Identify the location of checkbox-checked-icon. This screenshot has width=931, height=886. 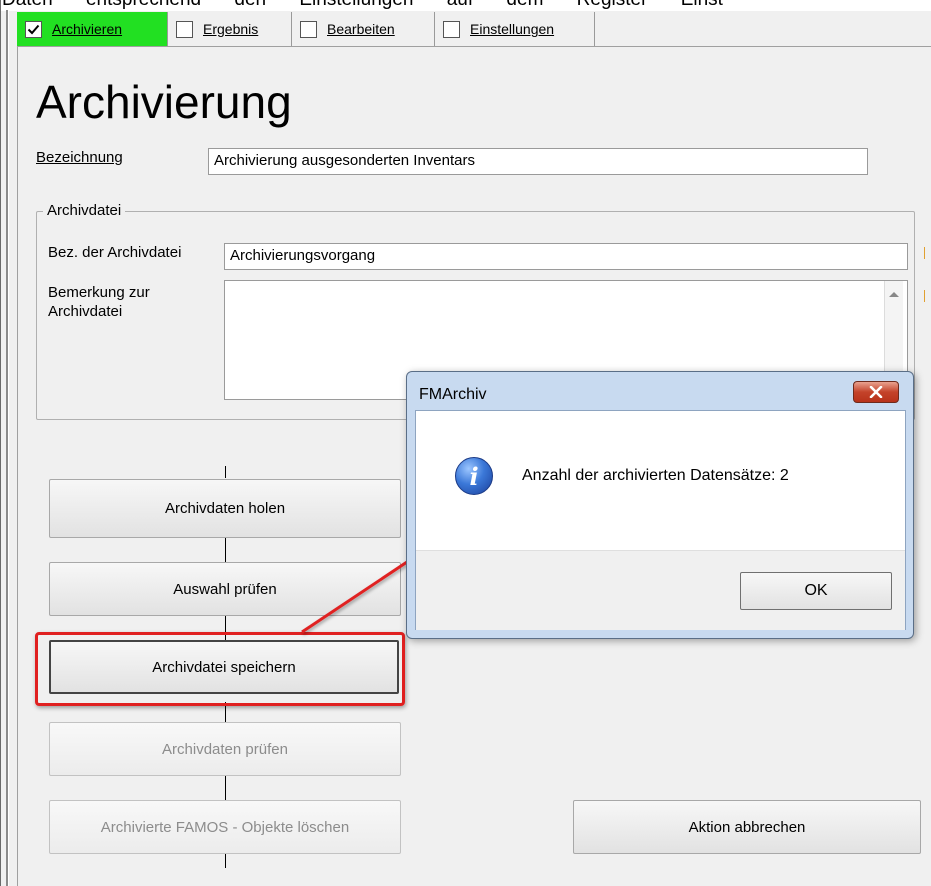
(33, 29).